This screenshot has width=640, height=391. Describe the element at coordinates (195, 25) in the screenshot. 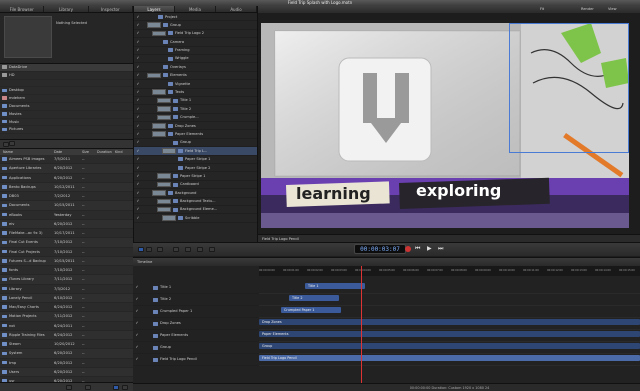

I see `layer-row: ✓ Group` at that location.